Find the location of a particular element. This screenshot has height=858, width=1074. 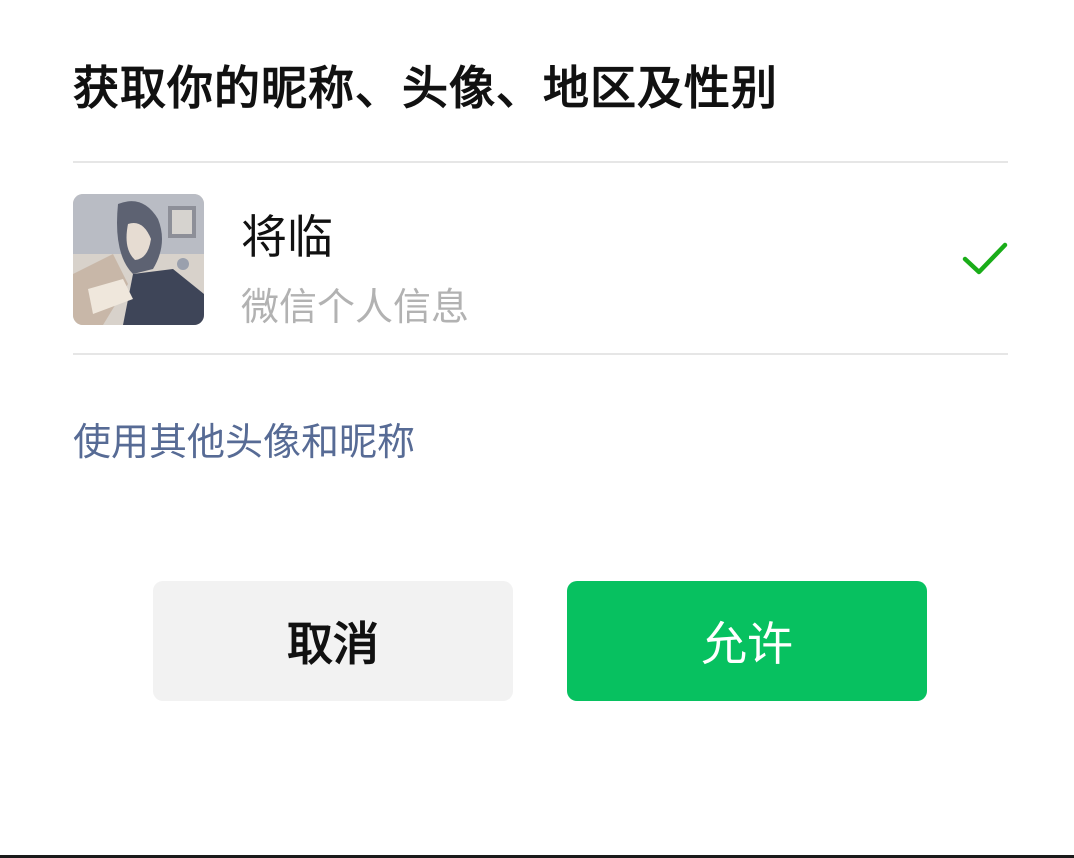

use-other-profile-link: 使用其他头像和昵称 is located at coordinates (244, 438).